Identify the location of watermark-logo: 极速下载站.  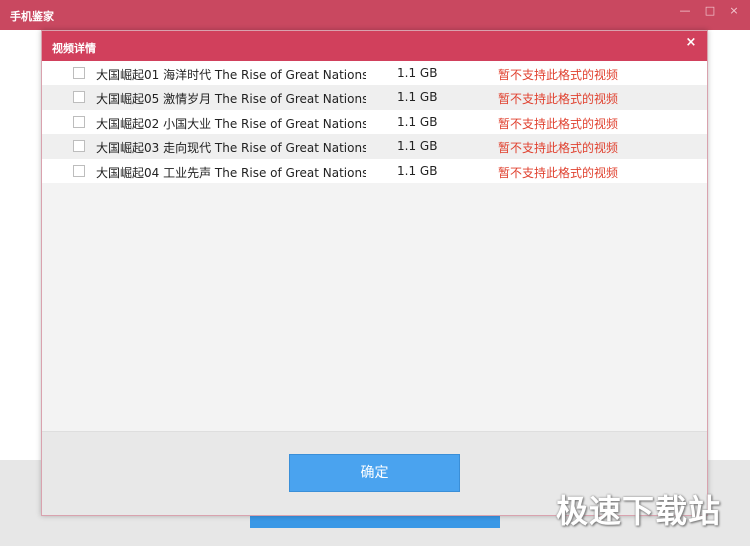
(639, 511).